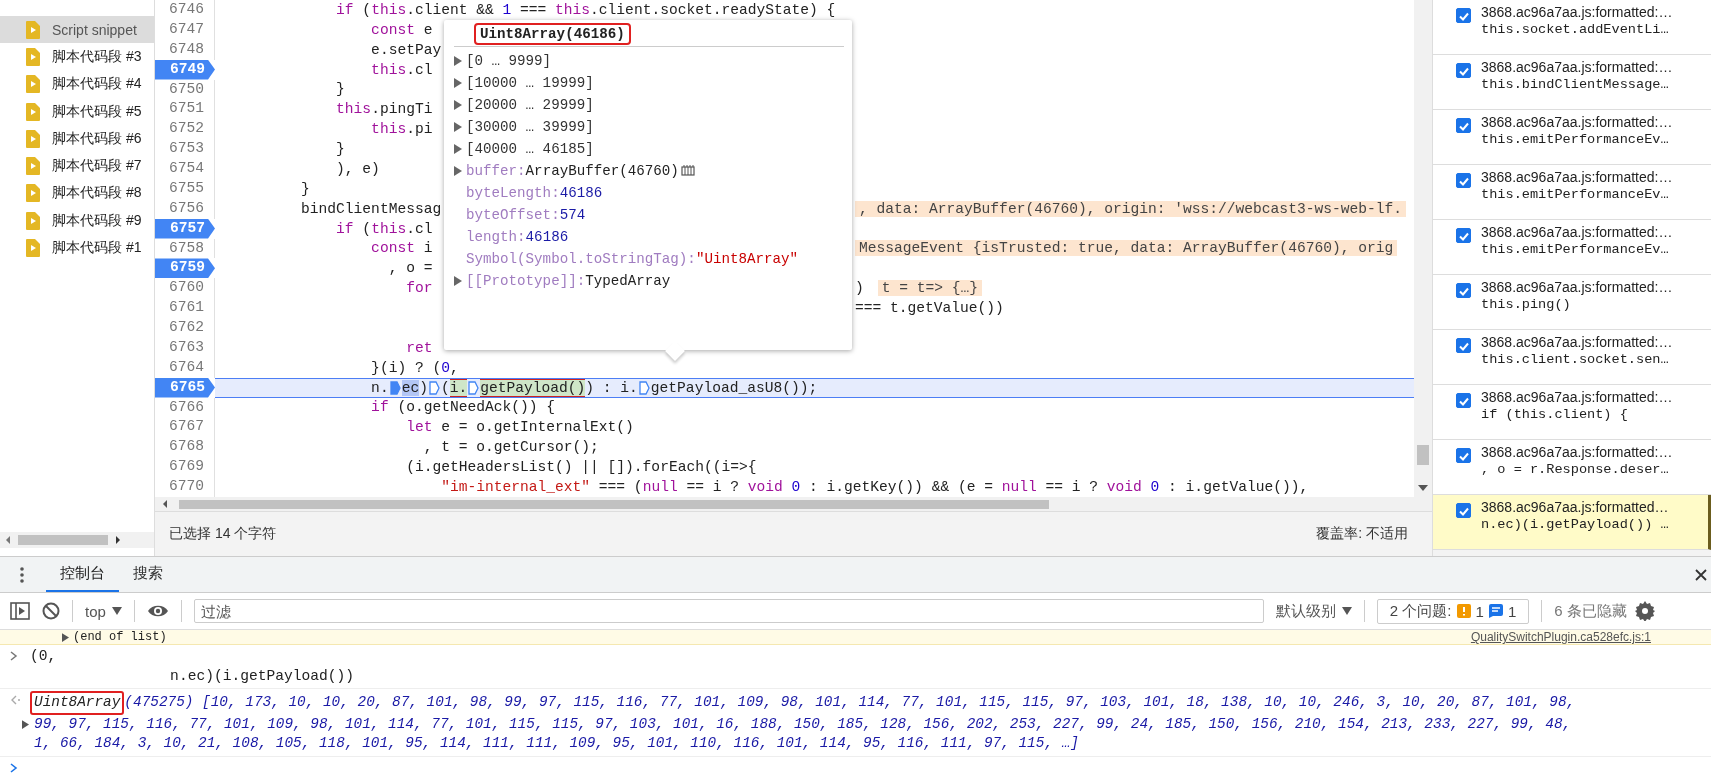 This screenshot has width=1711, height=774. What do you see at coordinates (185, 169) in the screenshot?
I see `line-number: 6754` at bounding box center [185, 169].